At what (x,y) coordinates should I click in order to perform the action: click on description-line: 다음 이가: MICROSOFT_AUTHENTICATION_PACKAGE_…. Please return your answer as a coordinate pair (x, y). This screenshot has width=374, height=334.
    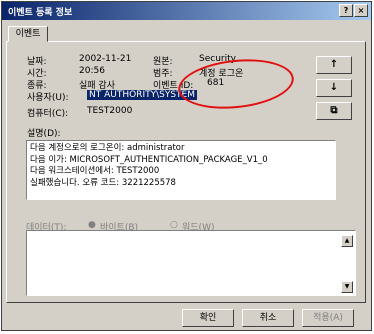
    Looking at the image, I should click on (149, 159).